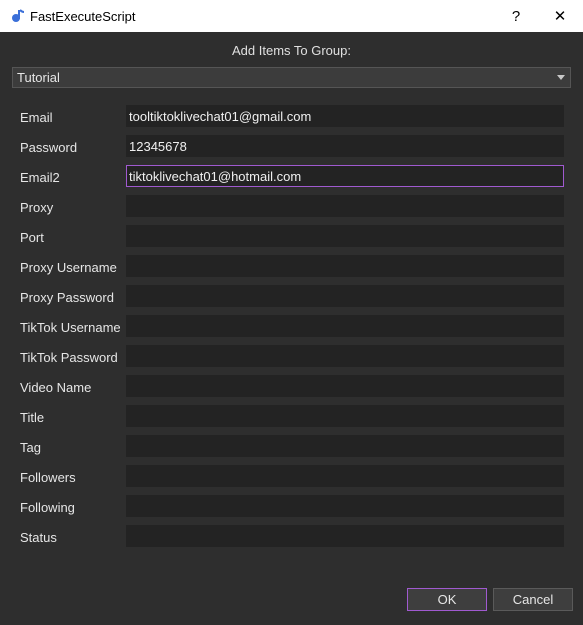  Describe the element at coordinates (516, 16) in the screenshot. I see `help-button: ?` at that location.